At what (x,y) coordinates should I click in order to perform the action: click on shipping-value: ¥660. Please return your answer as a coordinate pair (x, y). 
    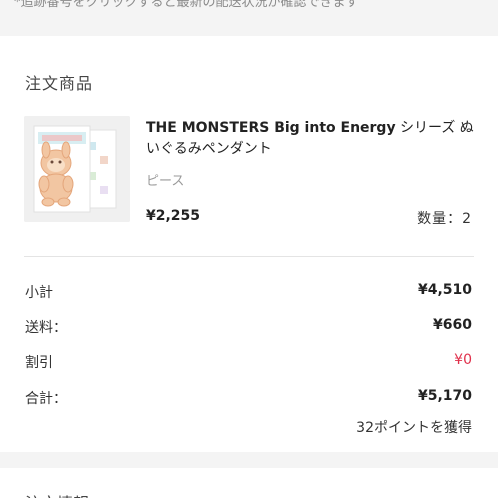
    Looking at the image, I should click on (452, 325).